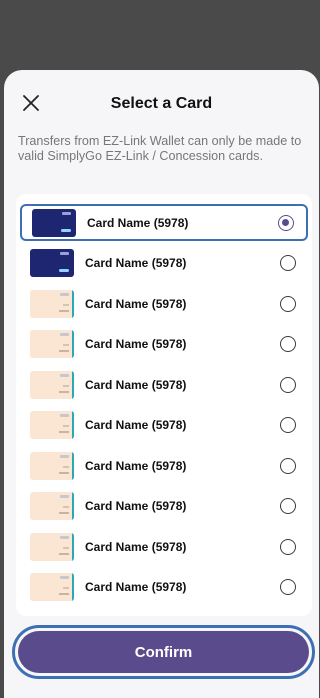  I want to click on confirm-button-focus-ring: Confirm, so click(163, 652).